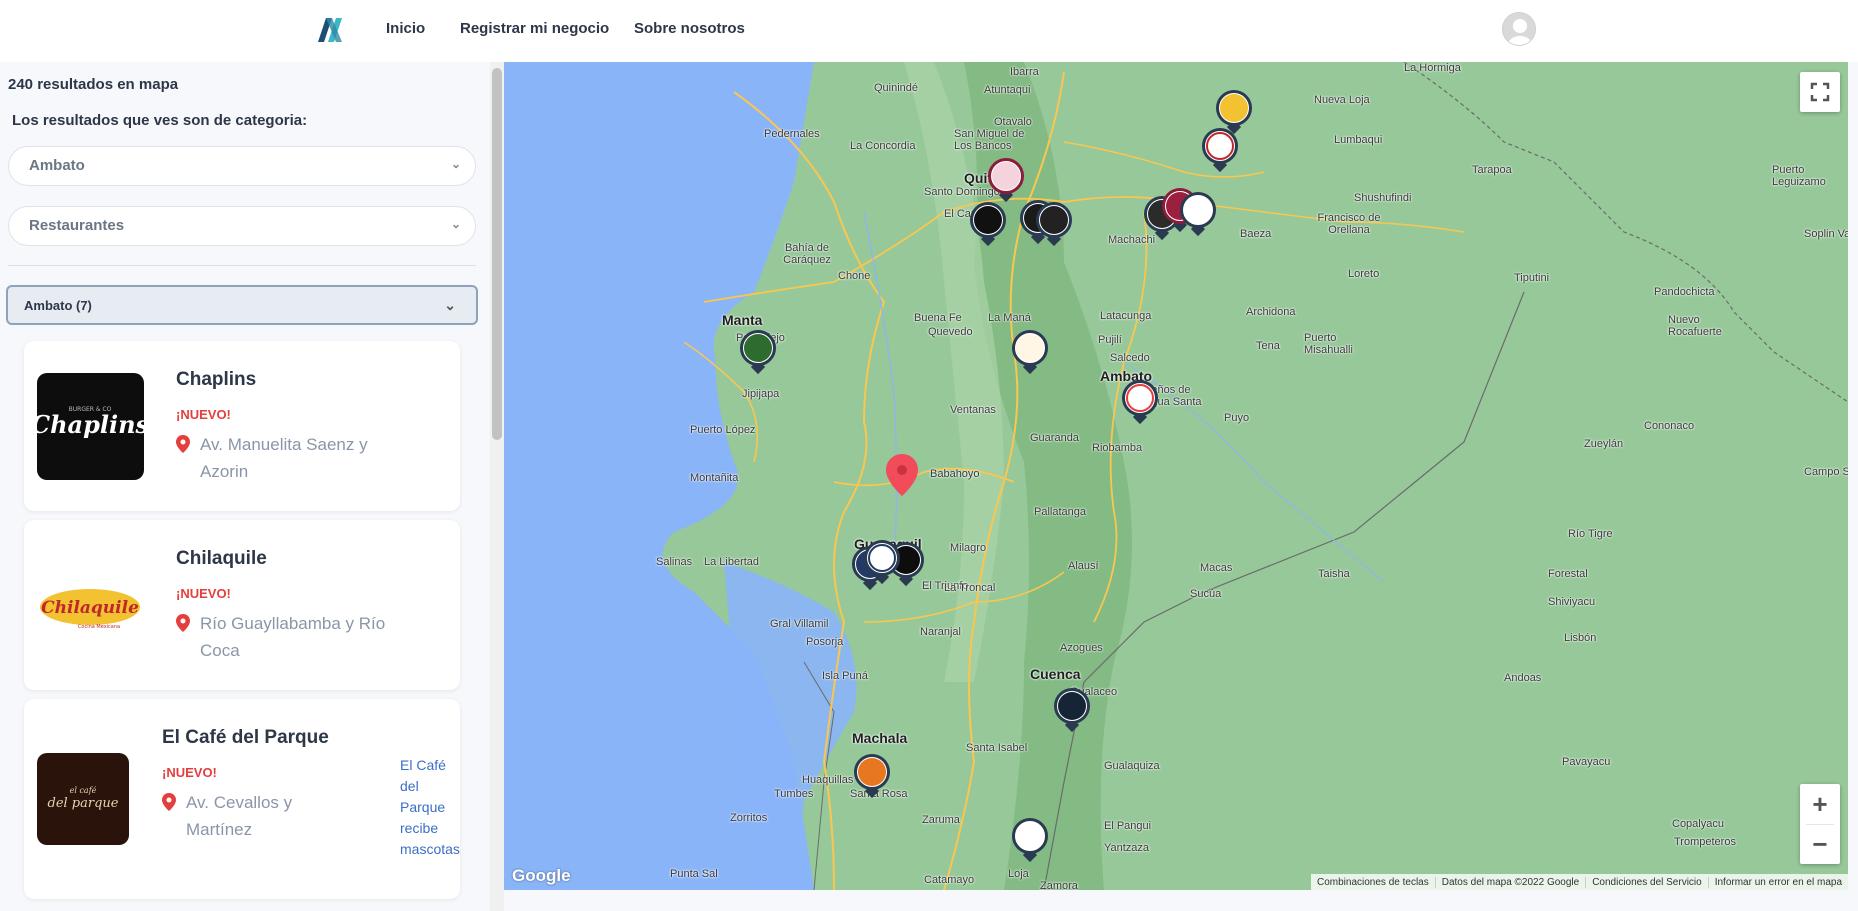 This screenshot has width=1858, height=911. Describe the element at coordinates (221, 558) in the screenshot. I see `business-name: Chilaquile` at that location.